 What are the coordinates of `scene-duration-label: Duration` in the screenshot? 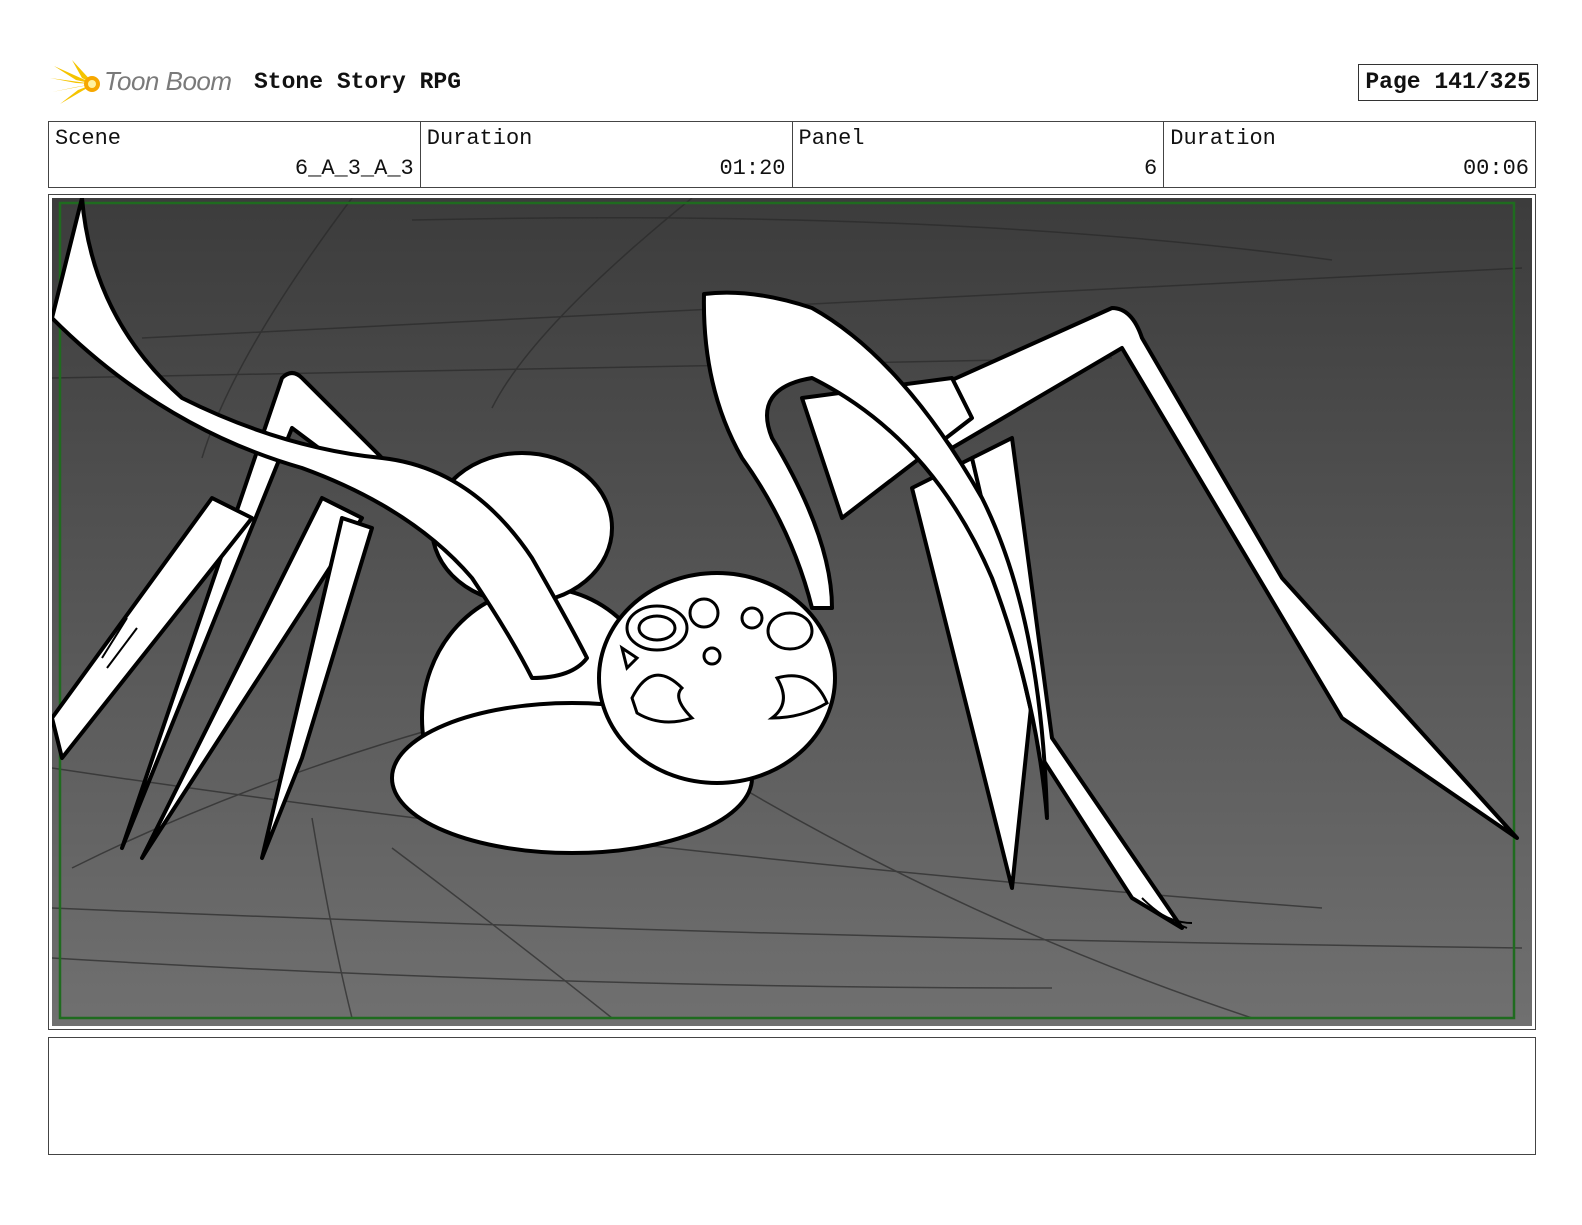 It's located at (479, 138).